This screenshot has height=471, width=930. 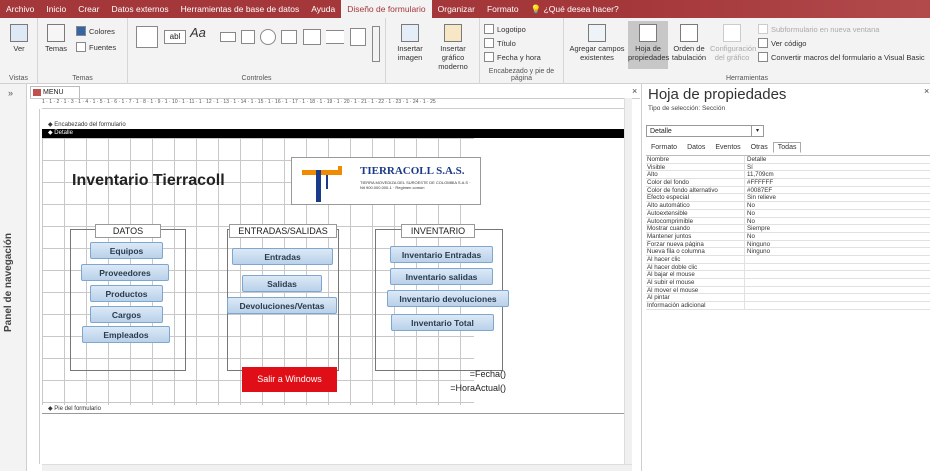 What do you see at coordinates (175, 37) in the screenshot?
I see `textbox-control-icon: abl` at bounding box center [175, 37].